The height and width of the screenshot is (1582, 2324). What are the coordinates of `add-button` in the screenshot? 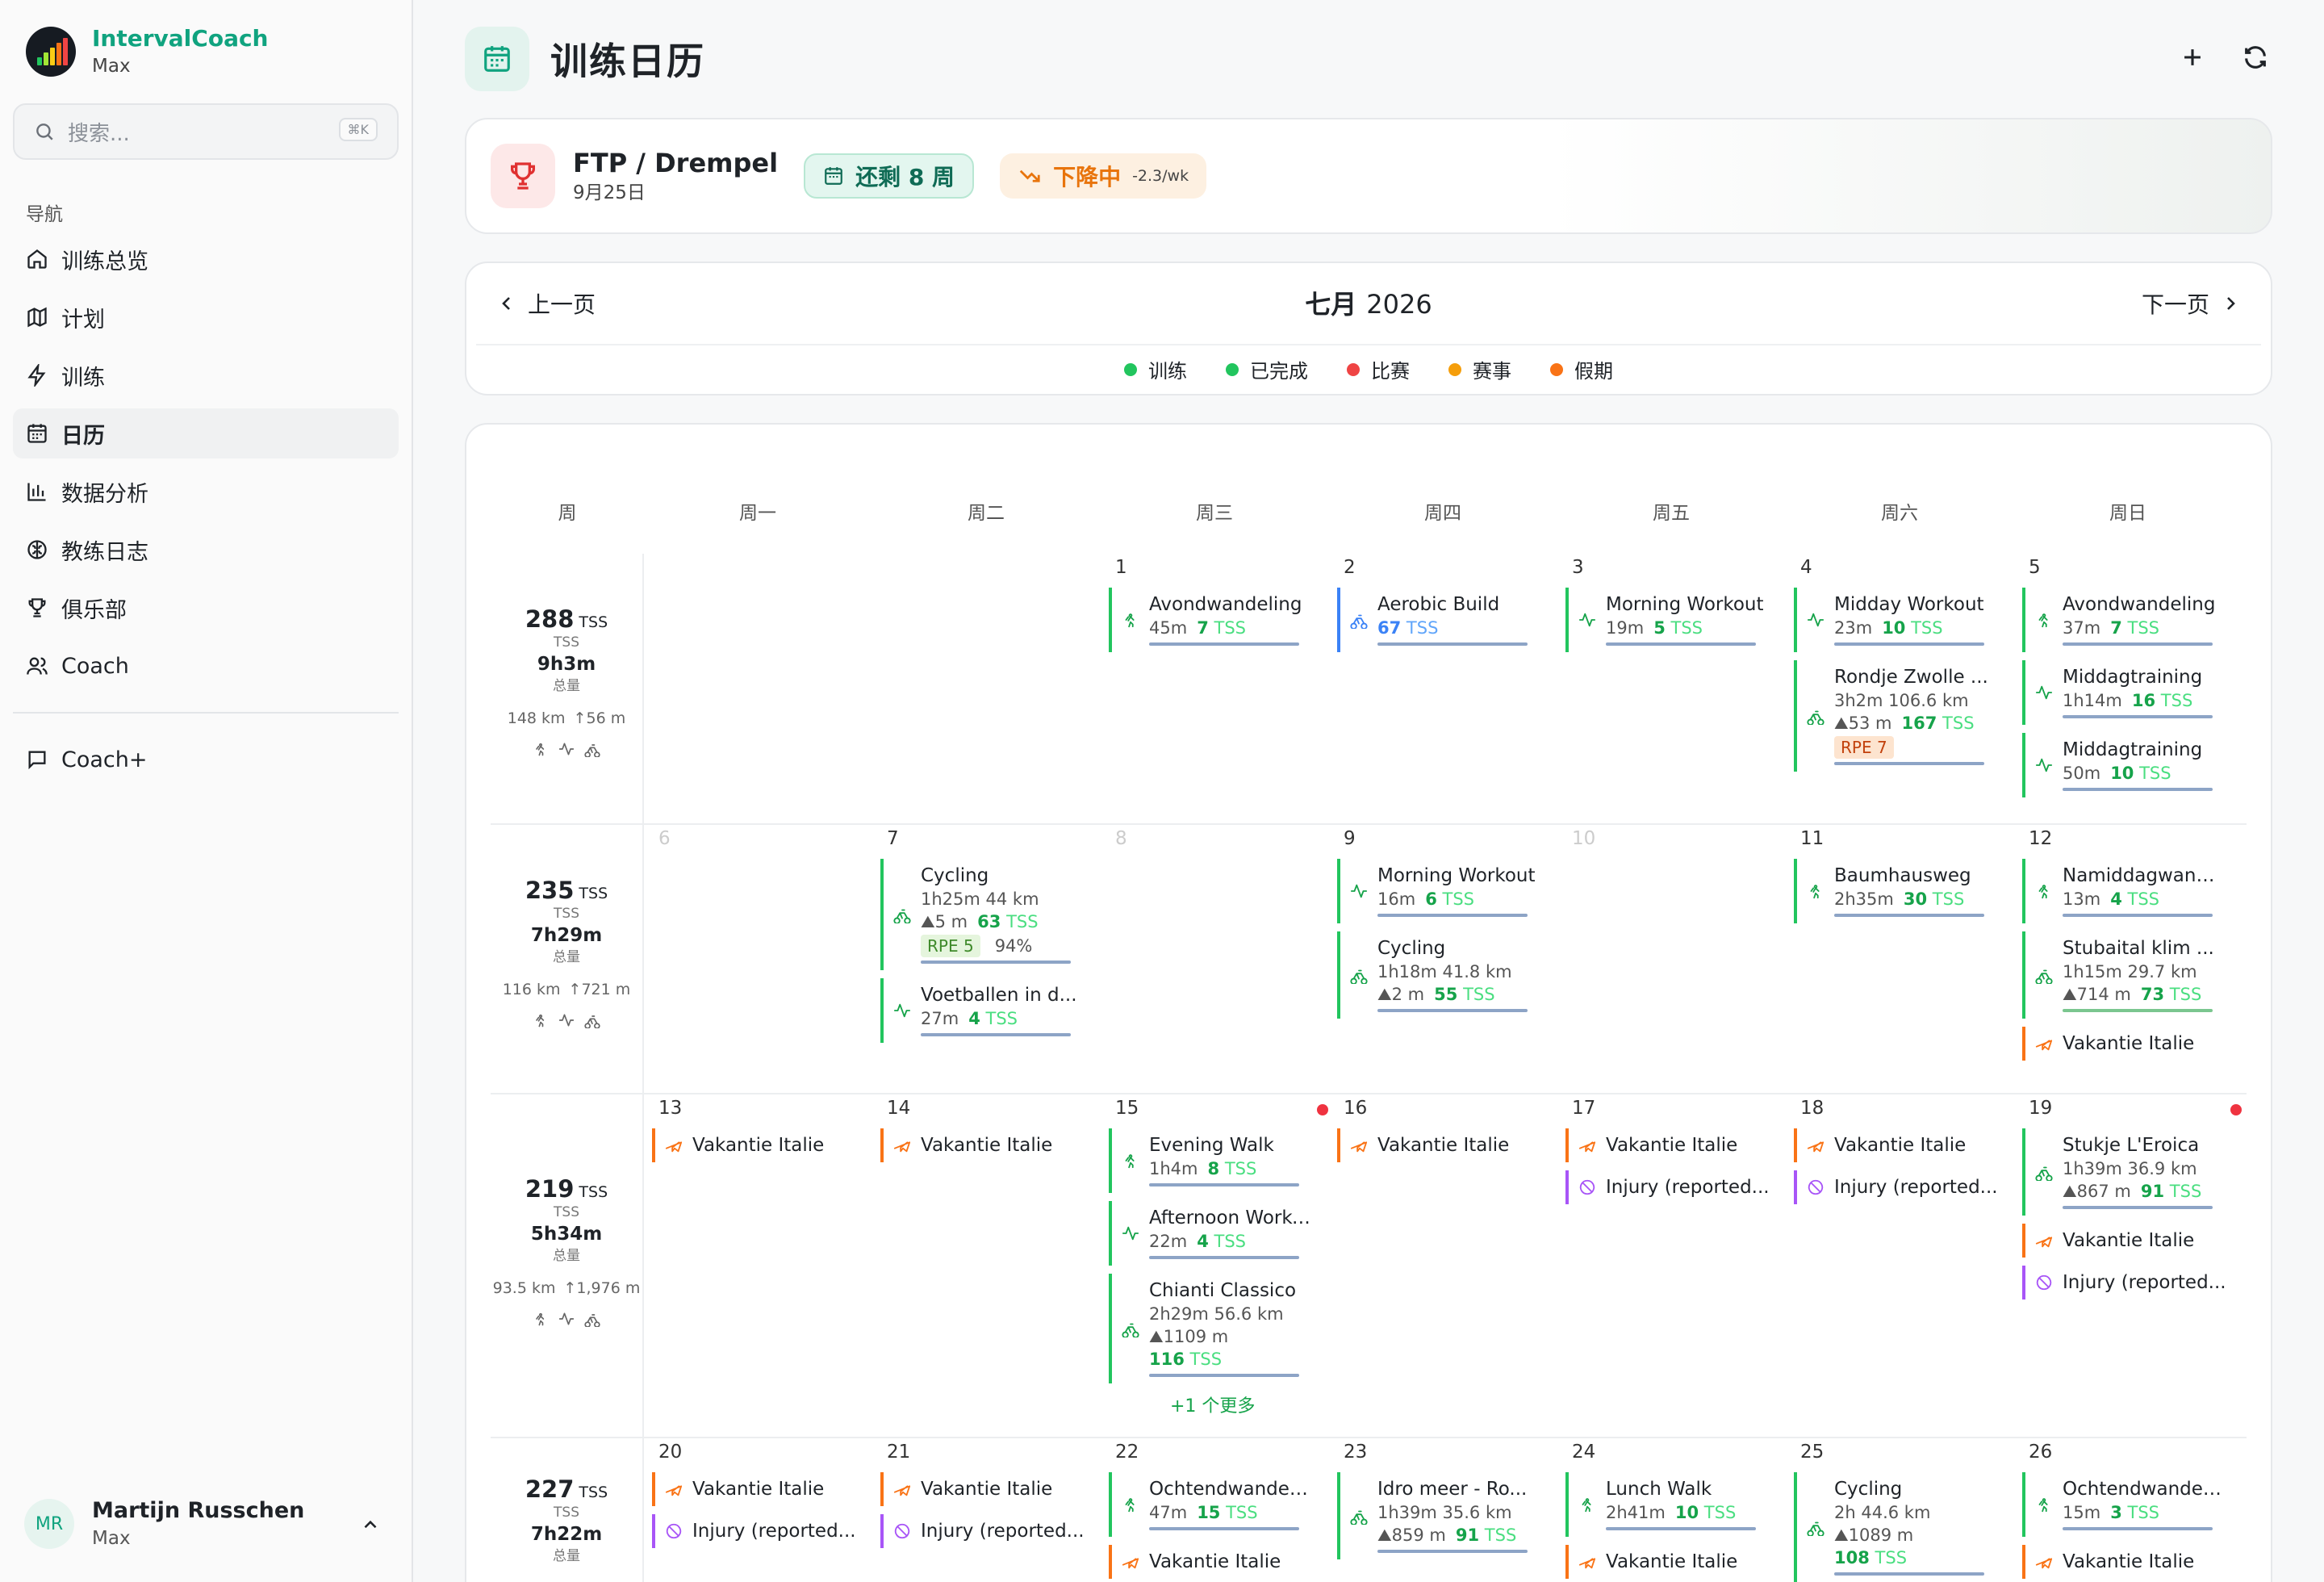 It's located at (2192, 57).